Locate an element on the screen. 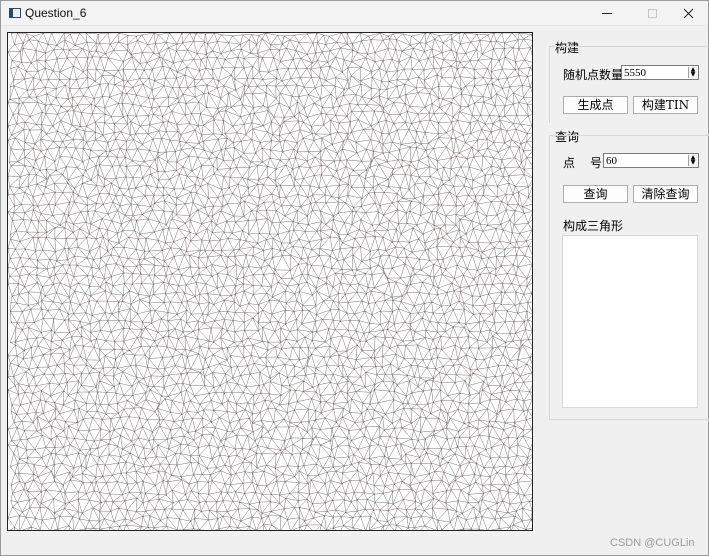 The width and height of the screenshot is (709, 556). point-id-spinbox: 60 ▲ ▼ is located at coordinates (651, 160).